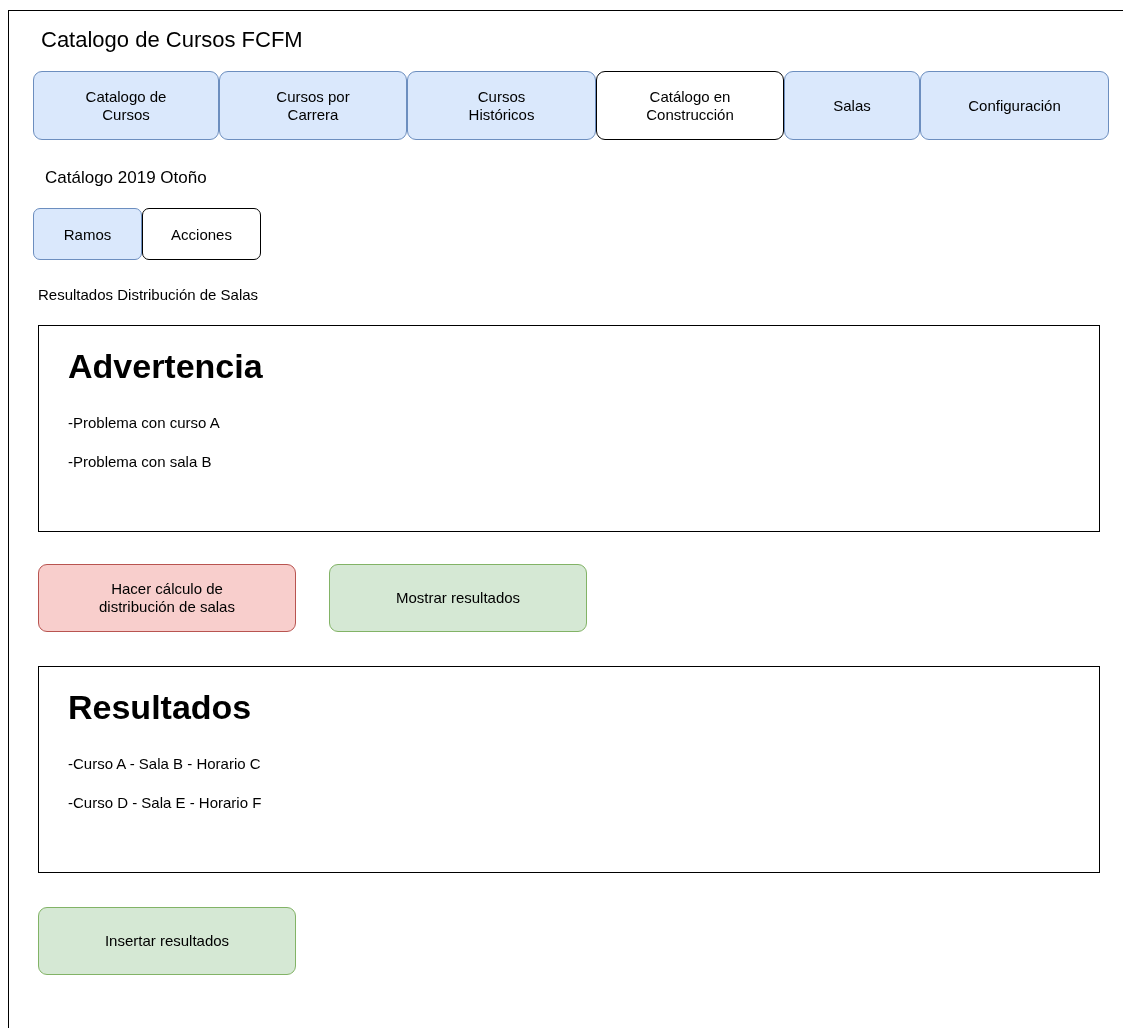  What do you see at coordinates (149, 294) in the screenshot?
I see `section-title: Resultados Distribución de Salas` at bounding box center [149, 294].